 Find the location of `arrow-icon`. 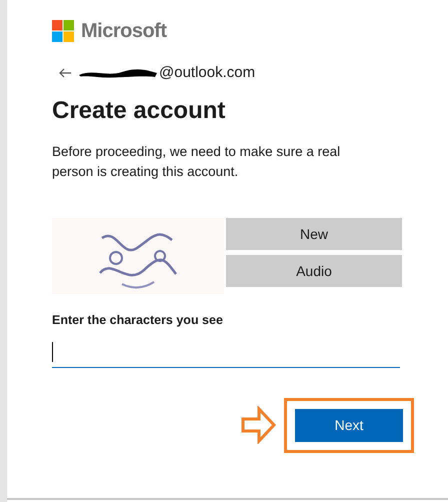

arrow-icon is located at coordinates (259, 425).